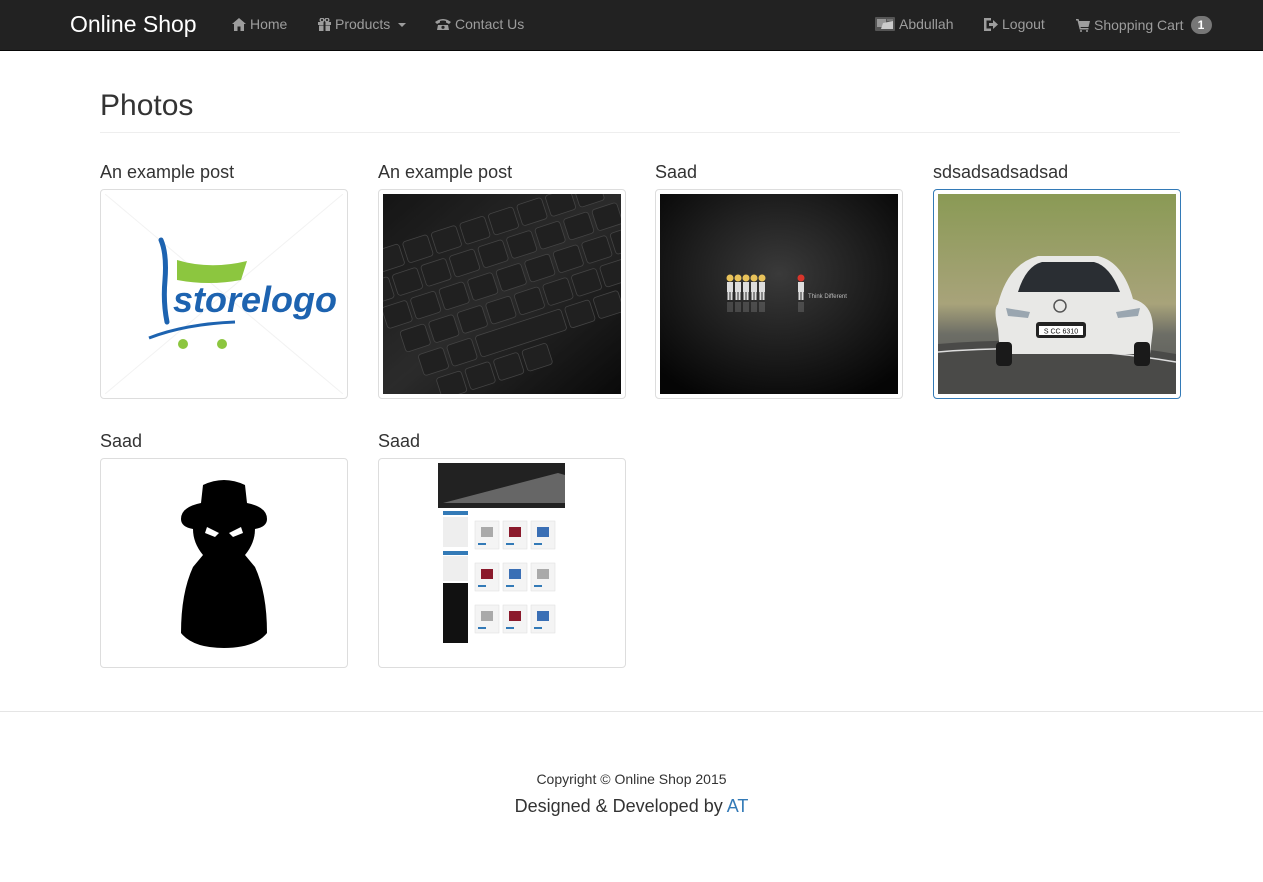 Image resolution: width=1263 pixels, height=882 pixels. What do you see at coordinates (239, 24) in the screenshot?
I see `home-icon` at bounding box center [239, 24].